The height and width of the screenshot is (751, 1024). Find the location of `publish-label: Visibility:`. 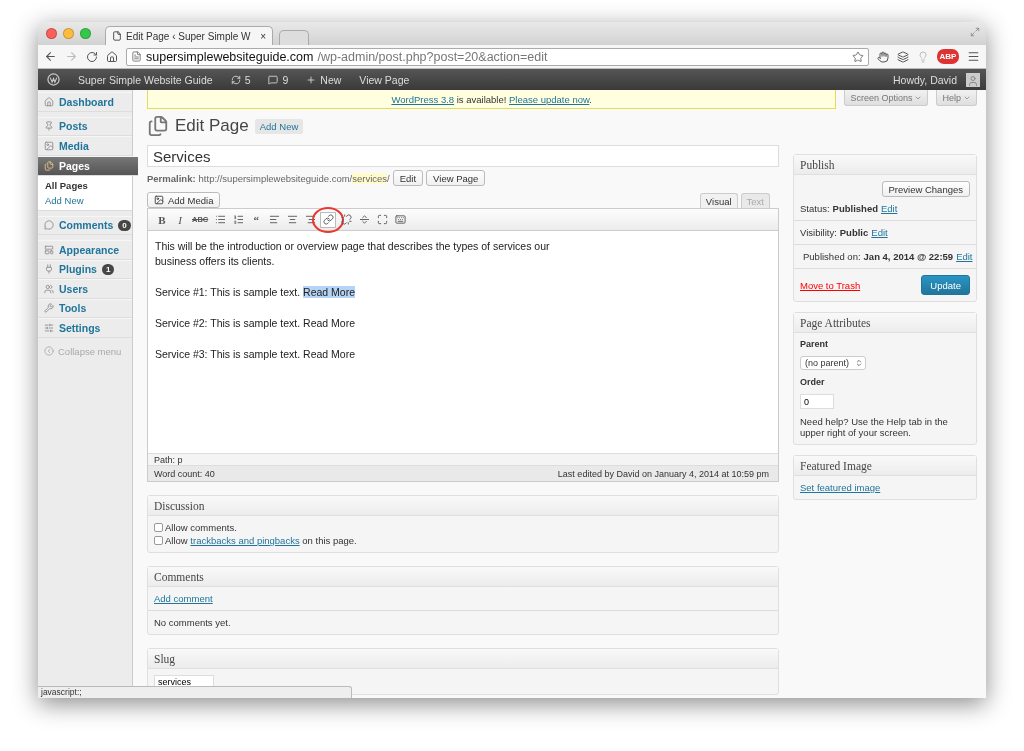

publish-label: Visibility: is located at coordinates (818, 232).